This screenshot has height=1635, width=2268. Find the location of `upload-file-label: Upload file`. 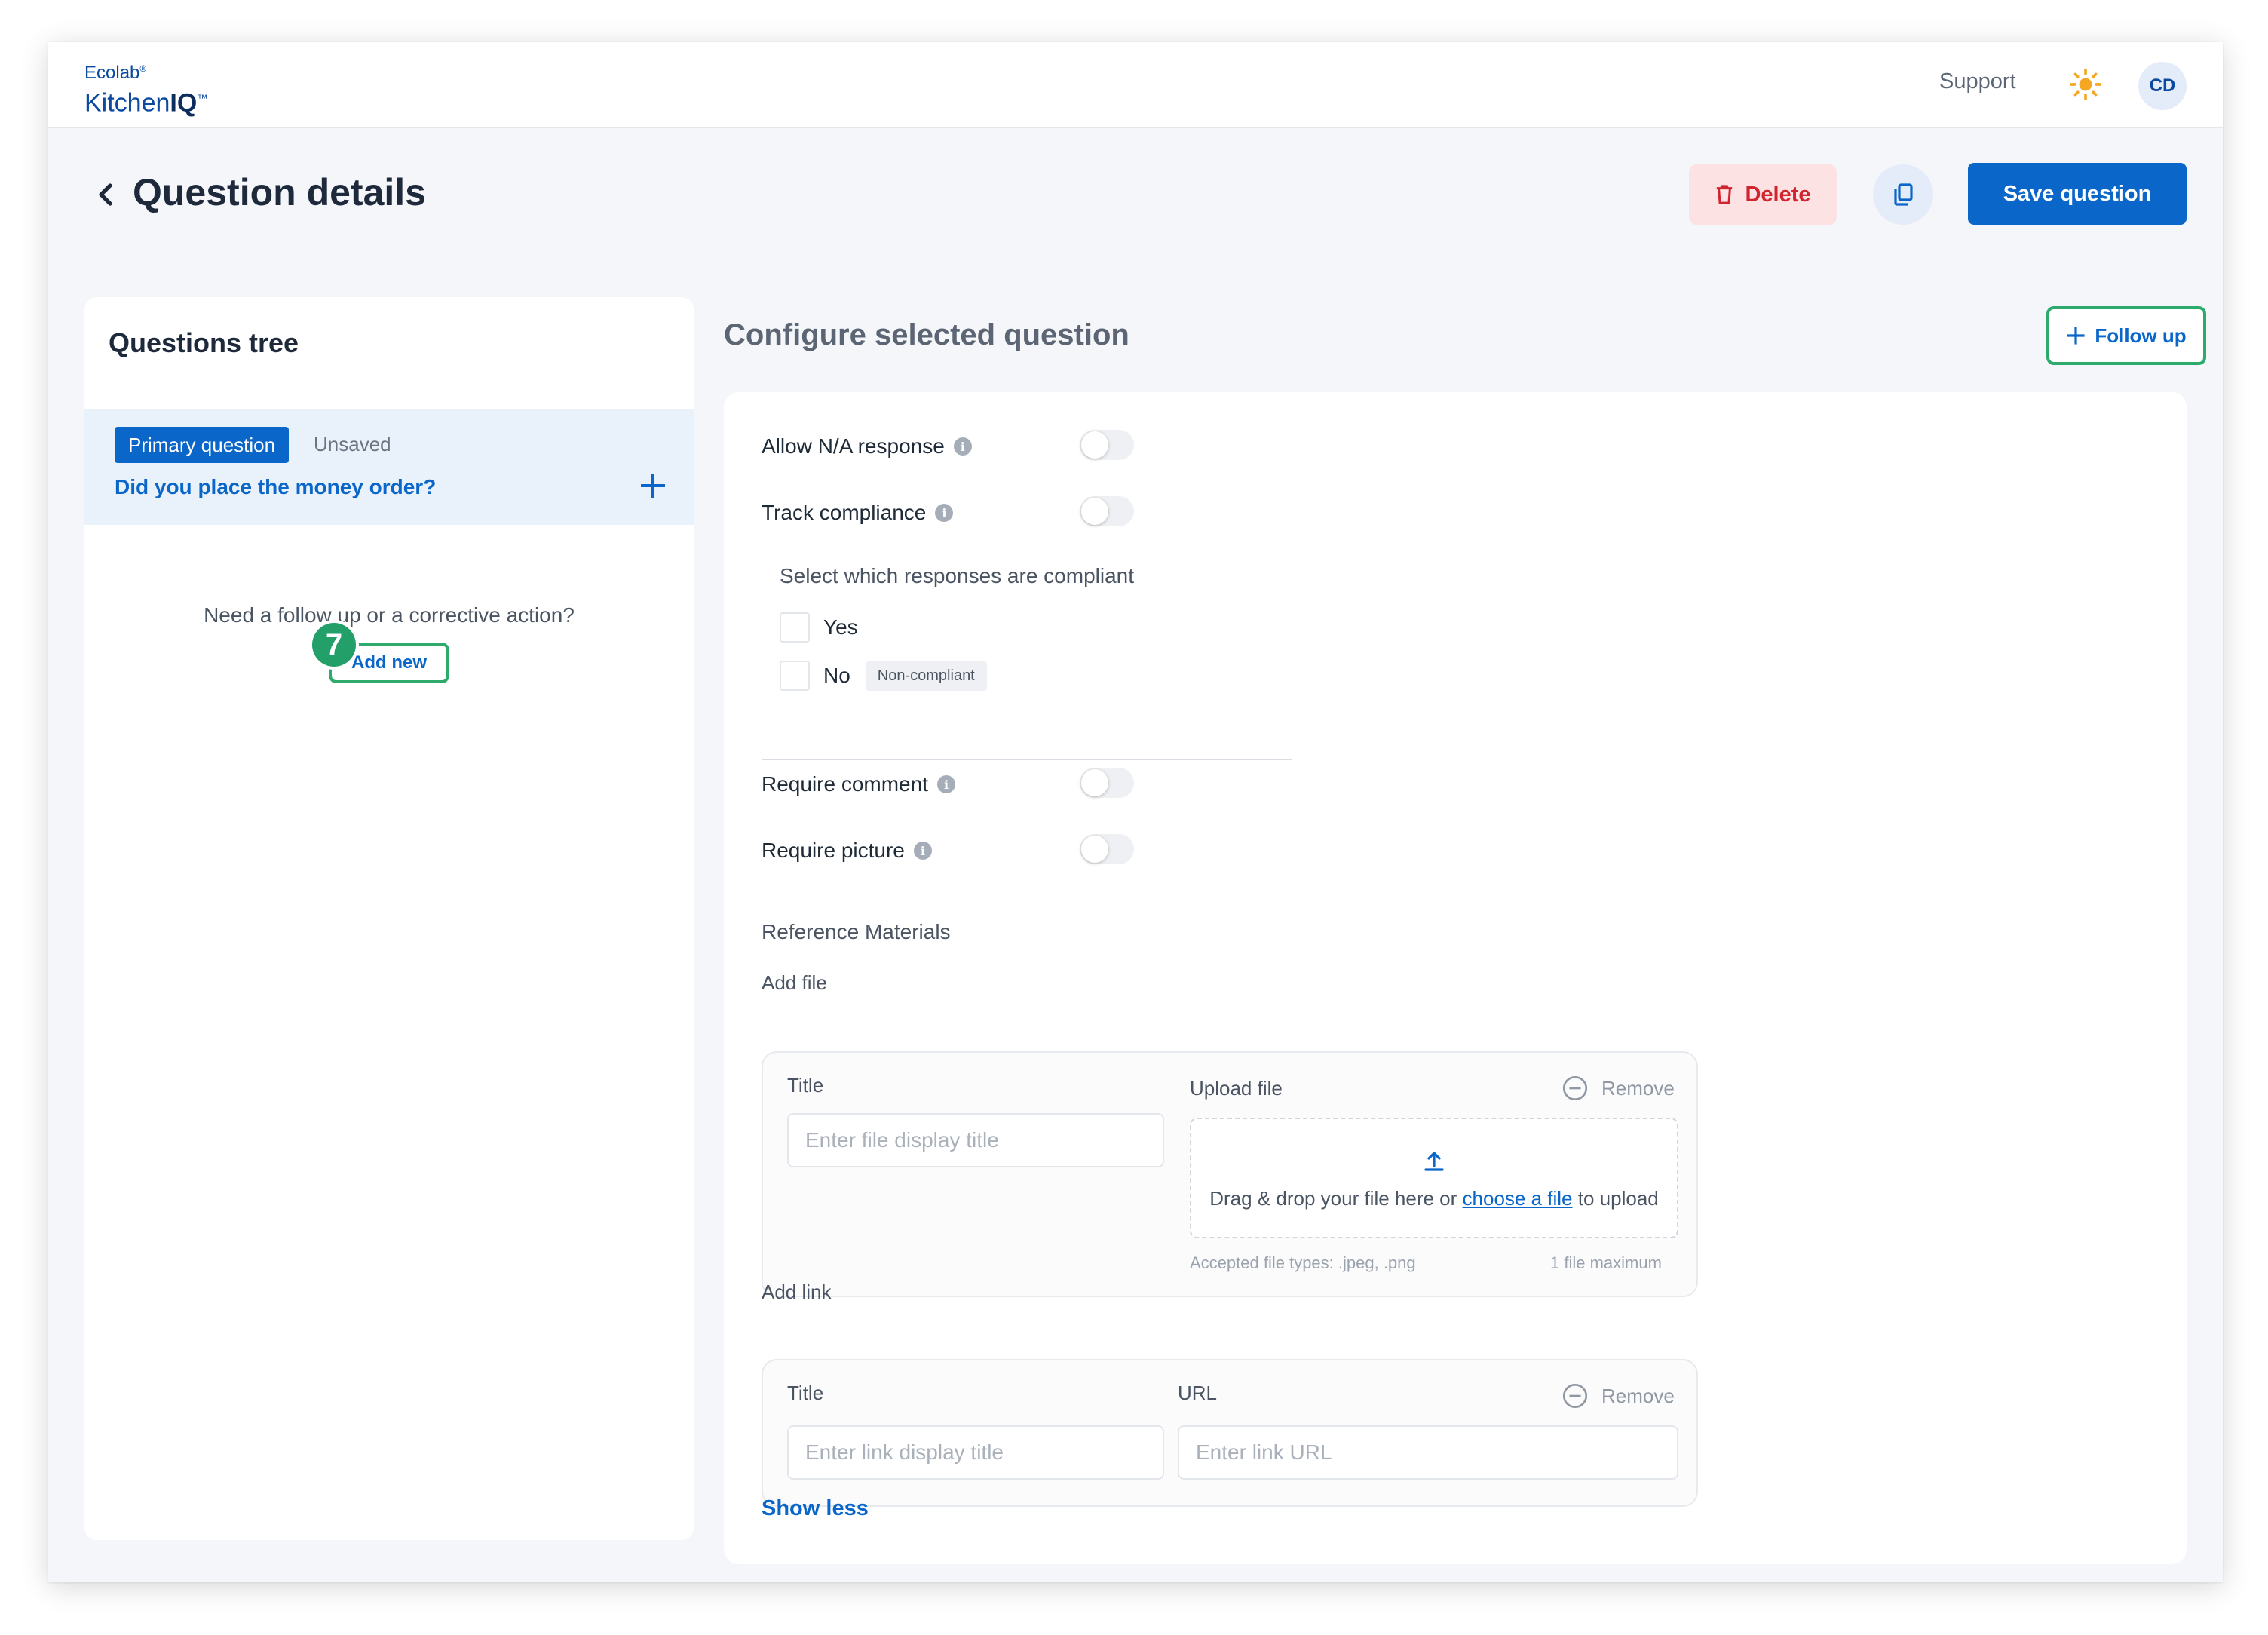

upload-file-label: Upload file is located at coordinates (1236, 1088).